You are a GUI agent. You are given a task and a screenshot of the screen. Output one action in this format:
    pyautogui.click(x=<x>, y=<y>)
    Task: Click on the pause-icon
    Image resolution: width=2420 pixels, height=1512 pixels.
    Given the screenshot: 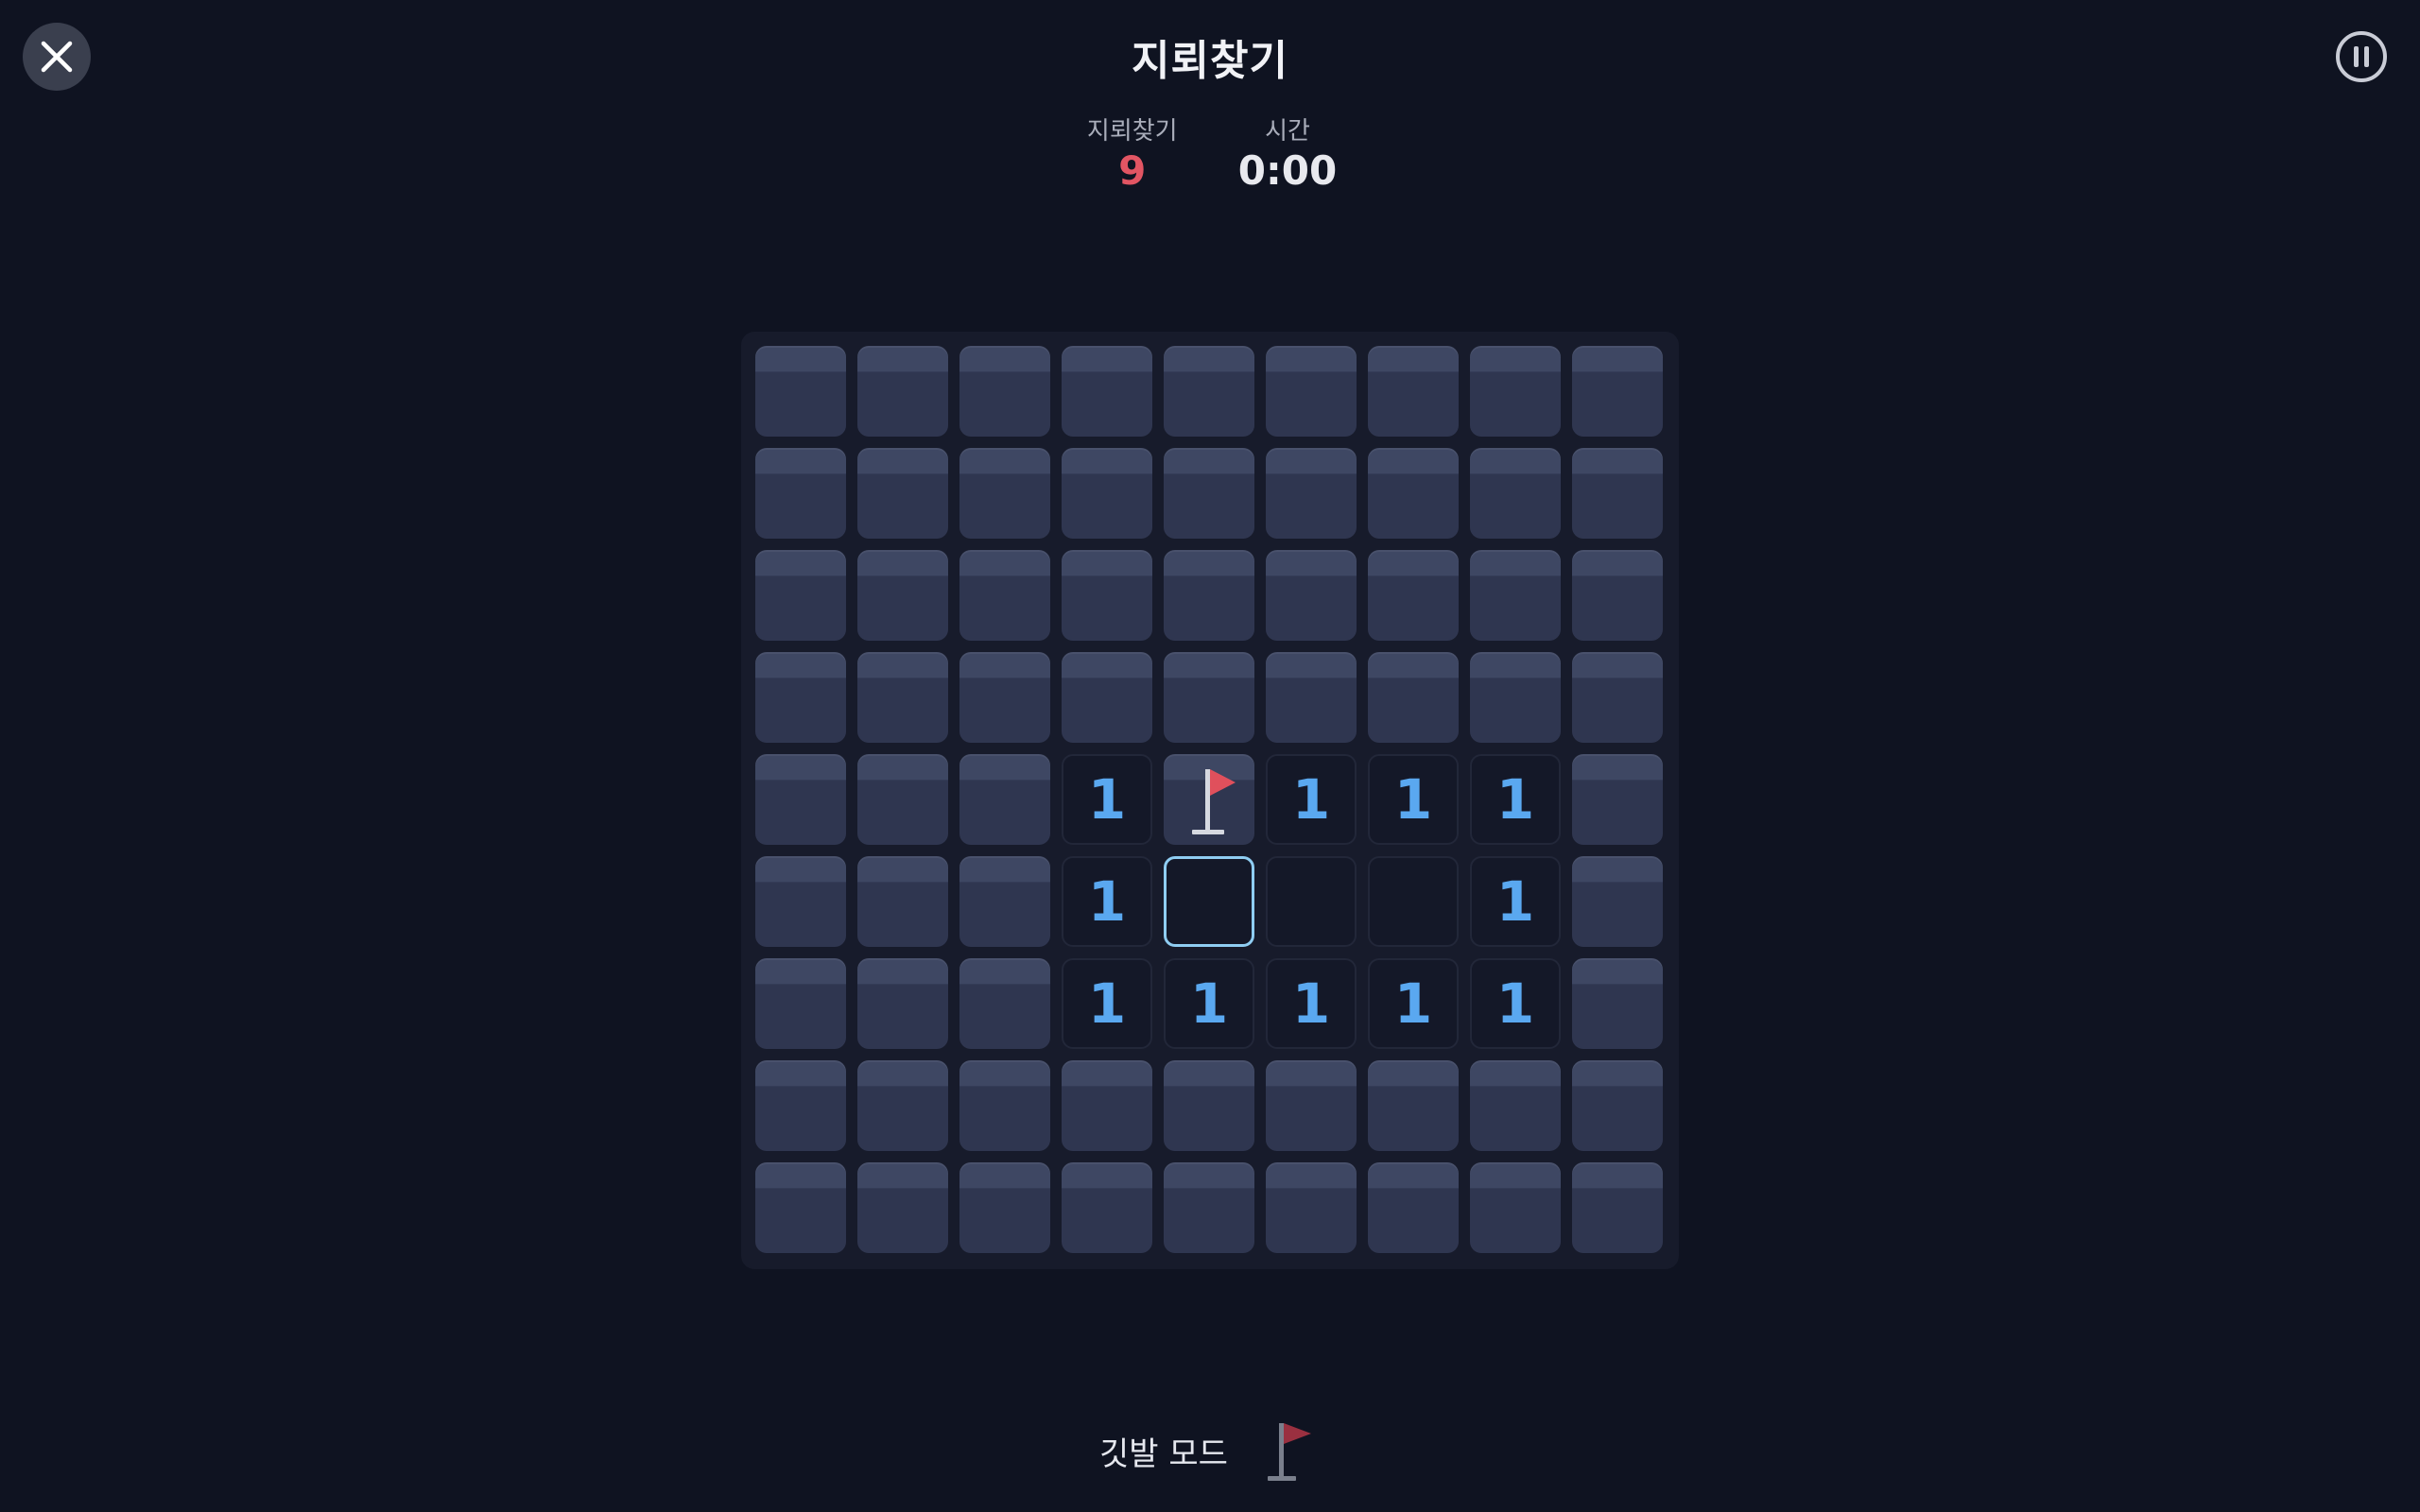 What is the action you would take?
    pyautogui.click(x=2361, y=56)
    